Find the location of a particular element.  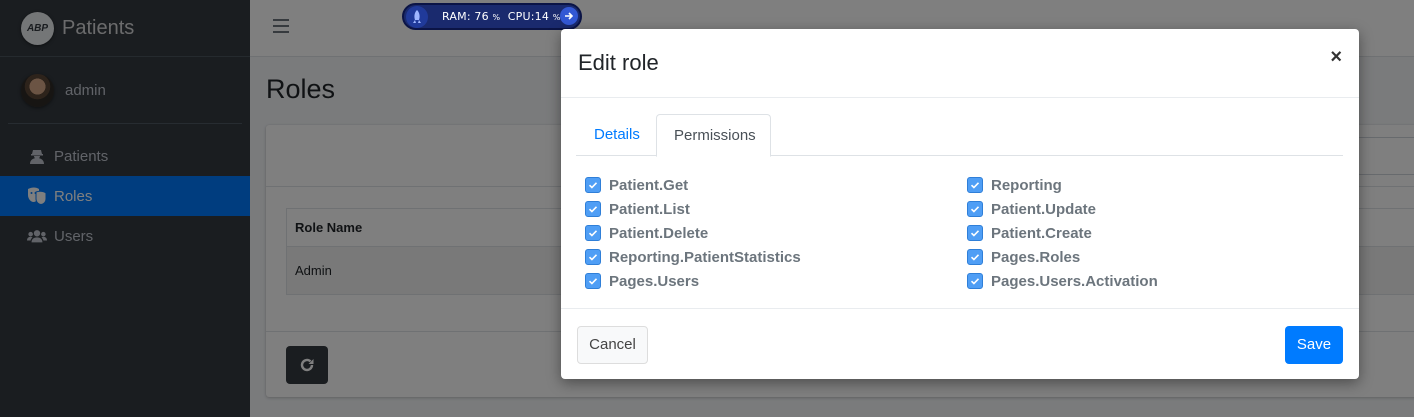

permission-label: Patient.Create is located at coordinates (1041, 233).